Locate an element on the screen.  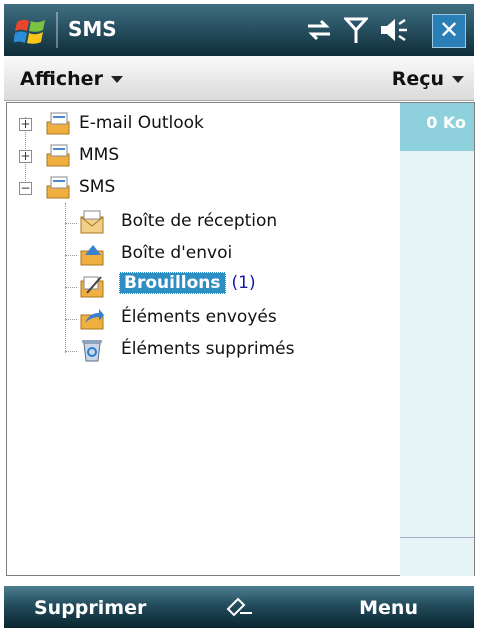
tree-item-label: E-mail Outlook is located at coordinates (141, 123).